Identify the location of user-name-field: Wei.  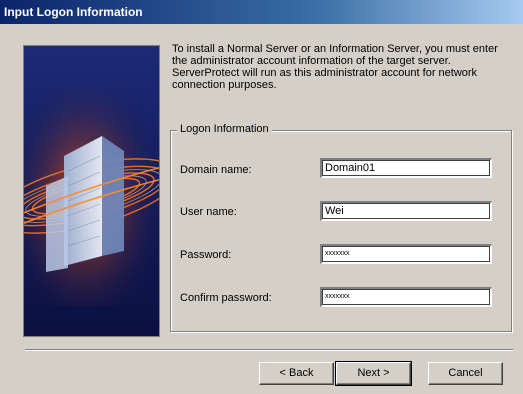
(406, 211).